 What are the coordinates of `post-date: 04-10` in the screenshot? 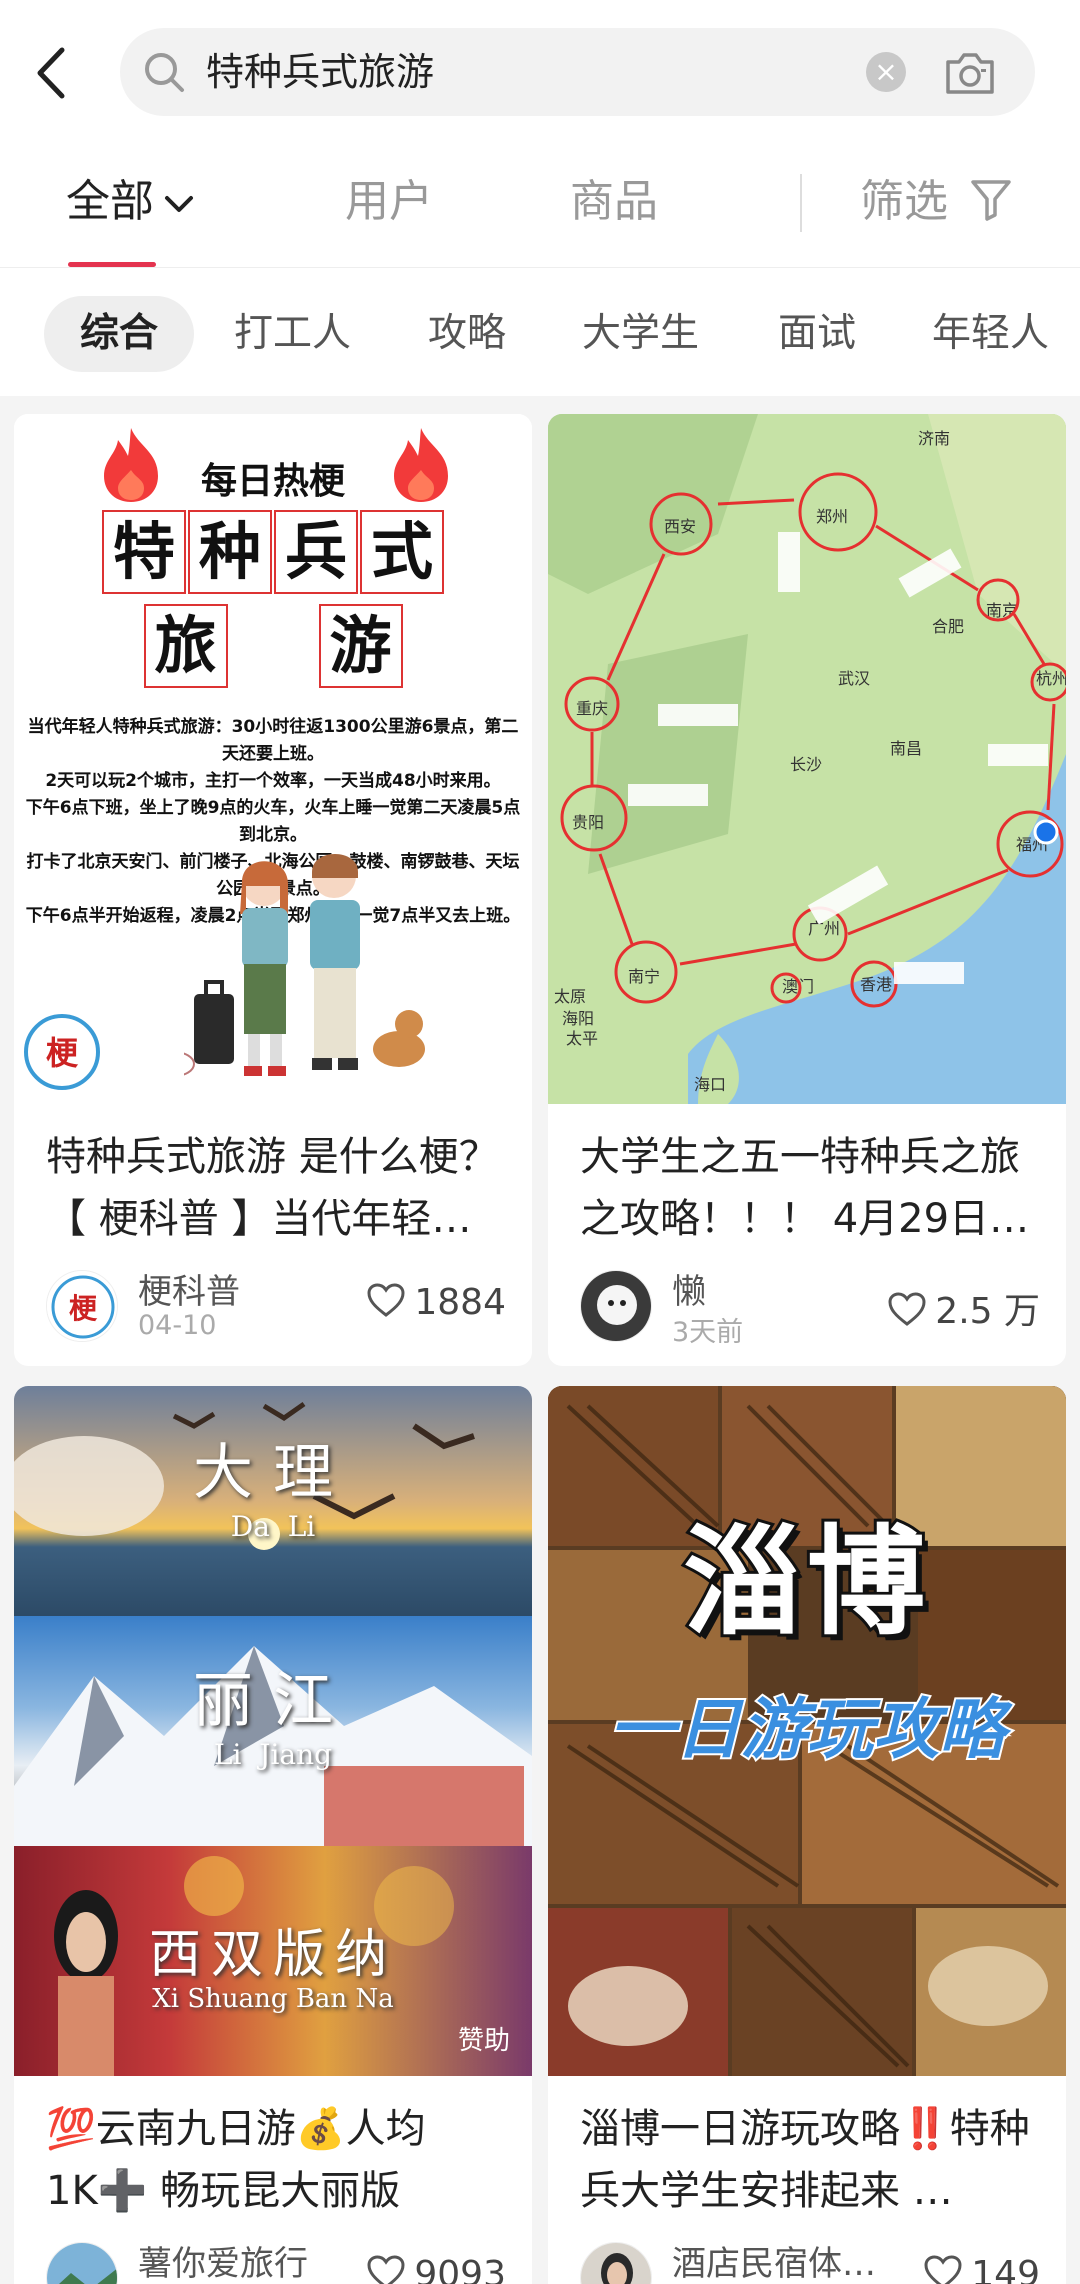 It's located at (177, 1325).